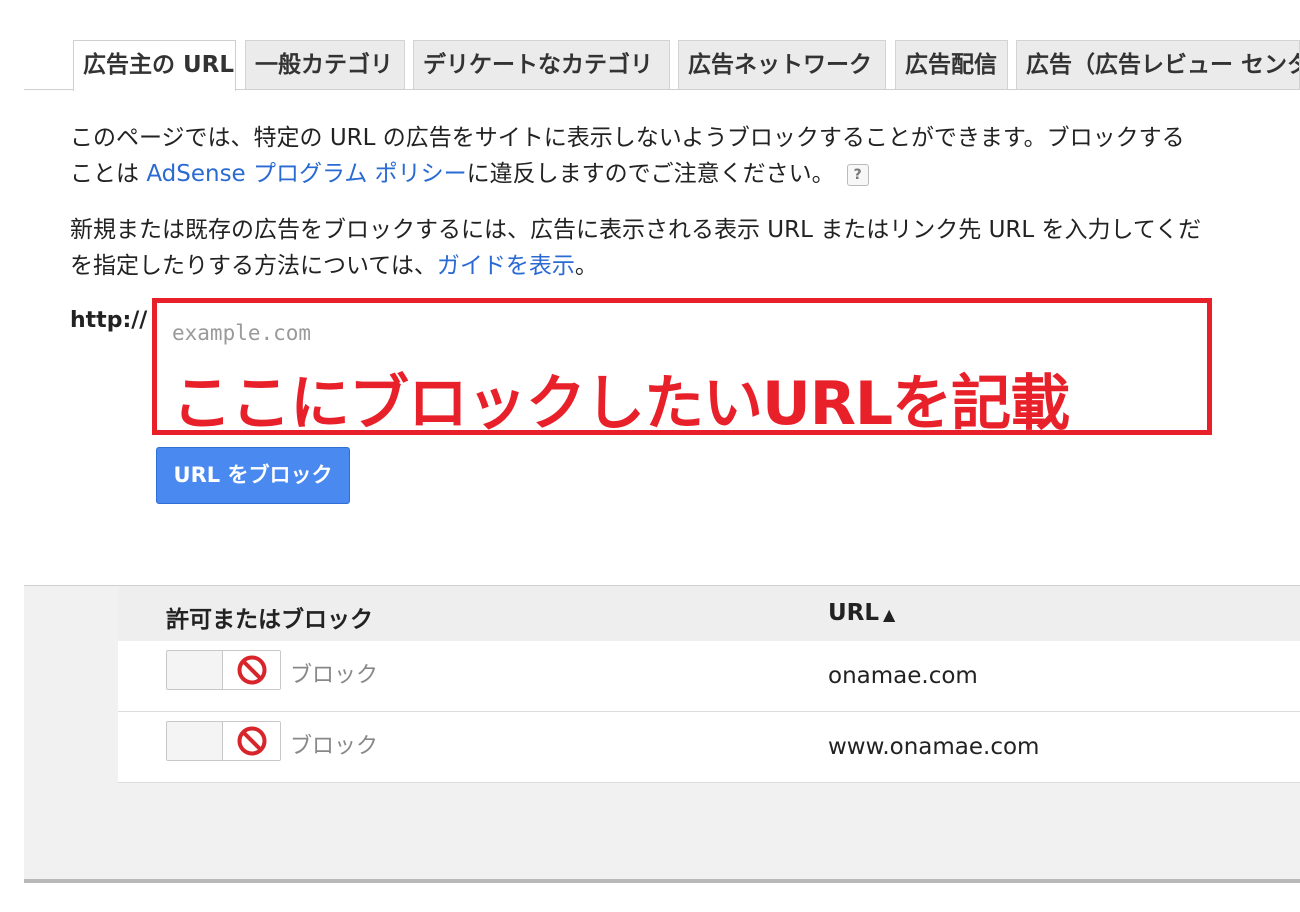 The height and width of the screenshot is (912, 1300). Describe the element at coordinates (662, 881) in the screenshot. I see `table-bottom-border` at that location.